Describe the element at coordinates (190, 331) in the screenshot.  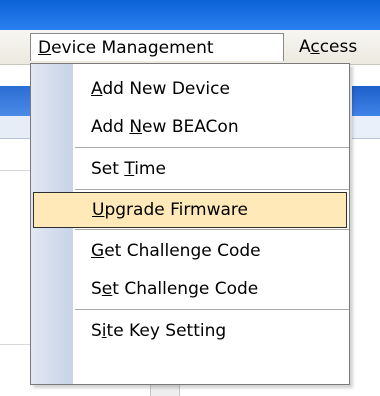
I see `menu-item-site-key-setting: Site Key Setting` at that location.